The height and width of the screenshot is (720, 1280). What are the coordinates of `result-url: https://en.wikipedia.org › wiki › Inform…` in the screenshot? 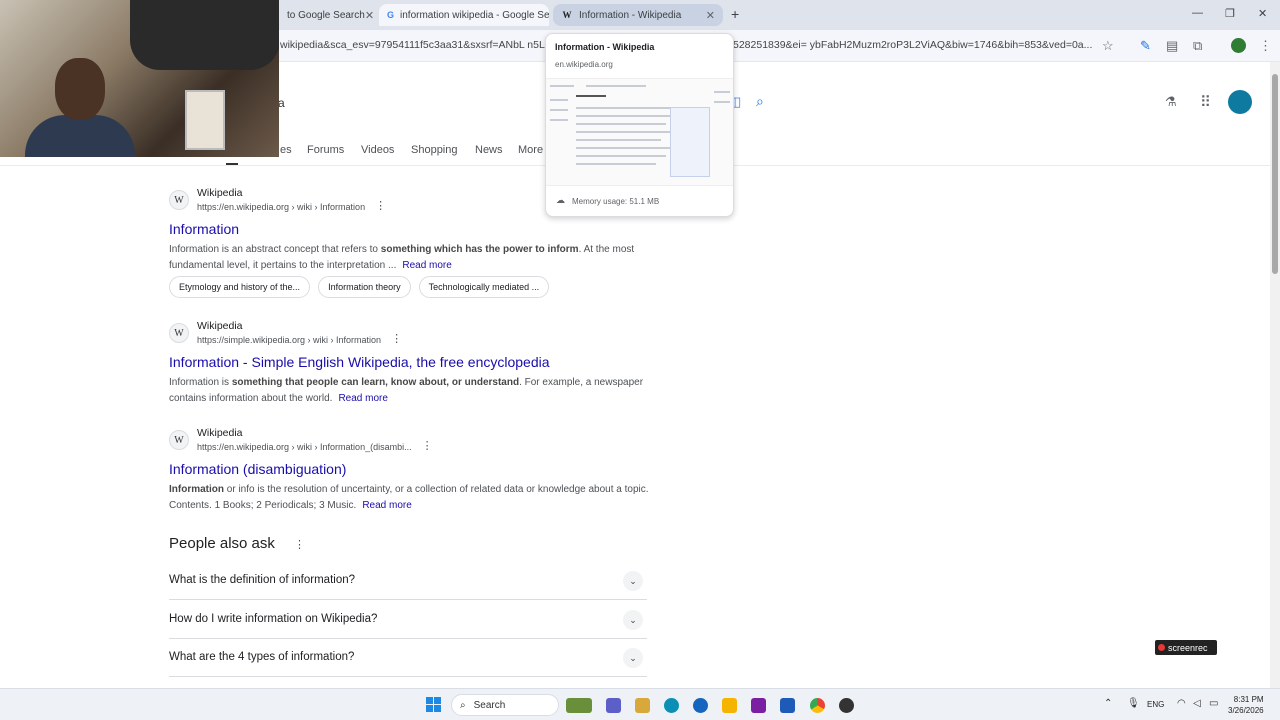 It's located at (281, 207).